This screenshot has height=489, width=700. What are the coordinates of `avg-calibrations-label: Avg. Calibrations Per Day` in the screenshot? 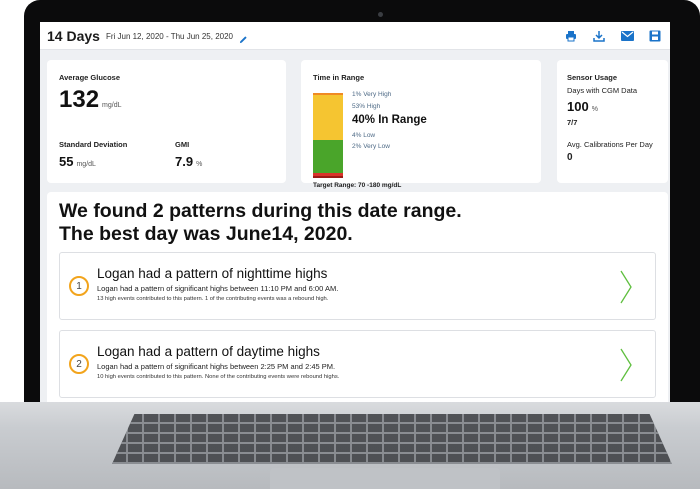 It's located at (610, 144).